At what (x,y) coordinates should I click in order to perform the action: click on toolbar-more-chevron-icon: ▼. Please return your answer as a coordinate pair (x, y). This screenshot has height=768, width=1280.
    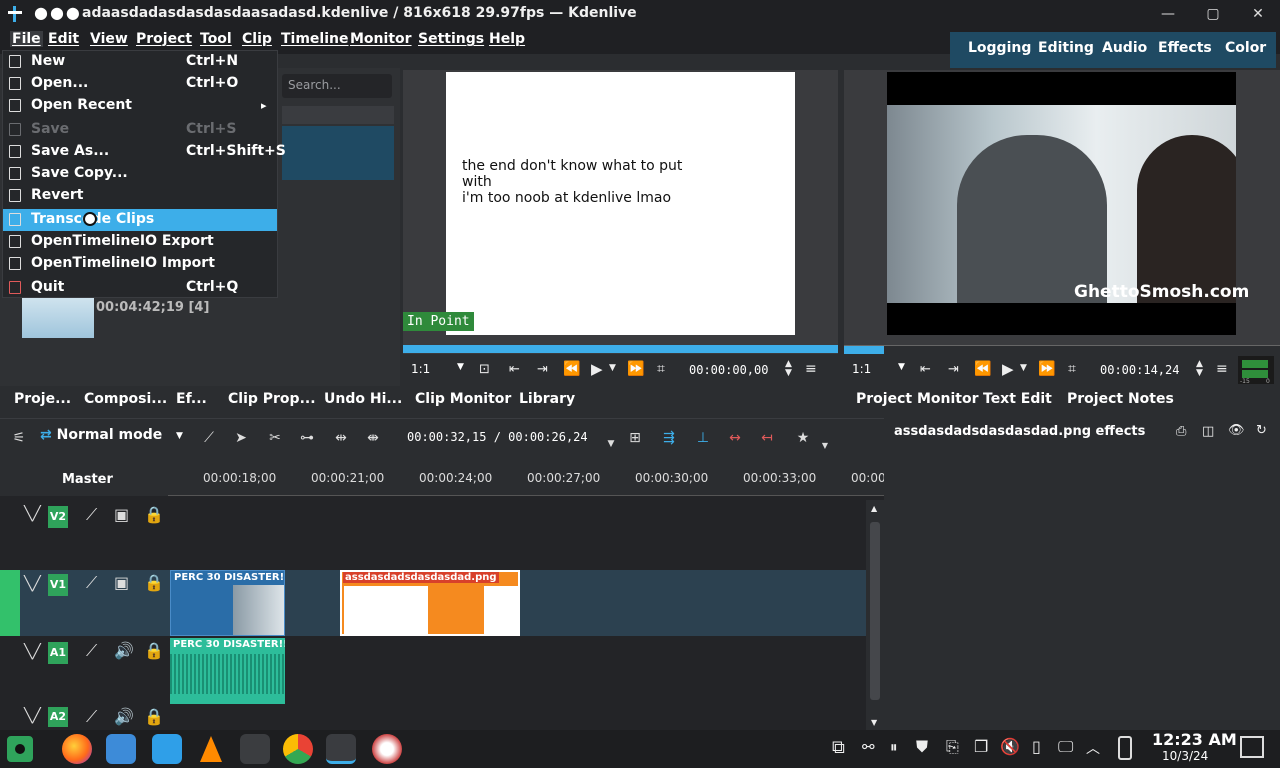
    Looking at the image, I should click on (825, 446).